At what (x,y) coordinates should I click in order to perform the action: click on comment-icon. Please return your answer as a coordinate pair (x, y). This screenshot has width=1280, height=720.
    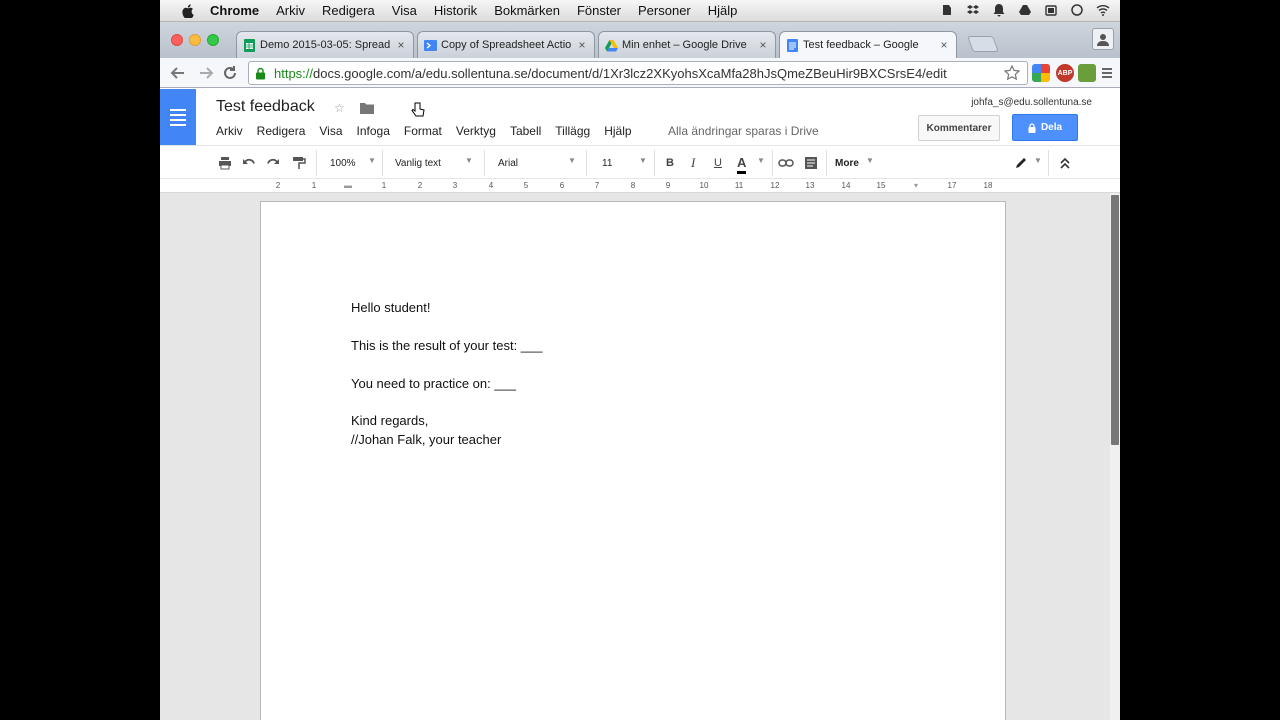
    Looking at the image, I should click on (811, 163).